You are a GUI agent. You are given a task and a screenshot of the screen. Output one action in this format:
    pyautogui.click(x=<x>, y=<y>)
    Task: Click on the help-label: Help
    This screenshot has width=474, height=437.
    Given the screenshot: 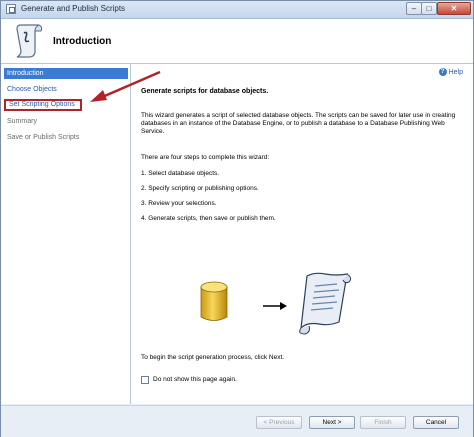 What is the action you would take?
    pyautogui.click(x=455, y=72)
    